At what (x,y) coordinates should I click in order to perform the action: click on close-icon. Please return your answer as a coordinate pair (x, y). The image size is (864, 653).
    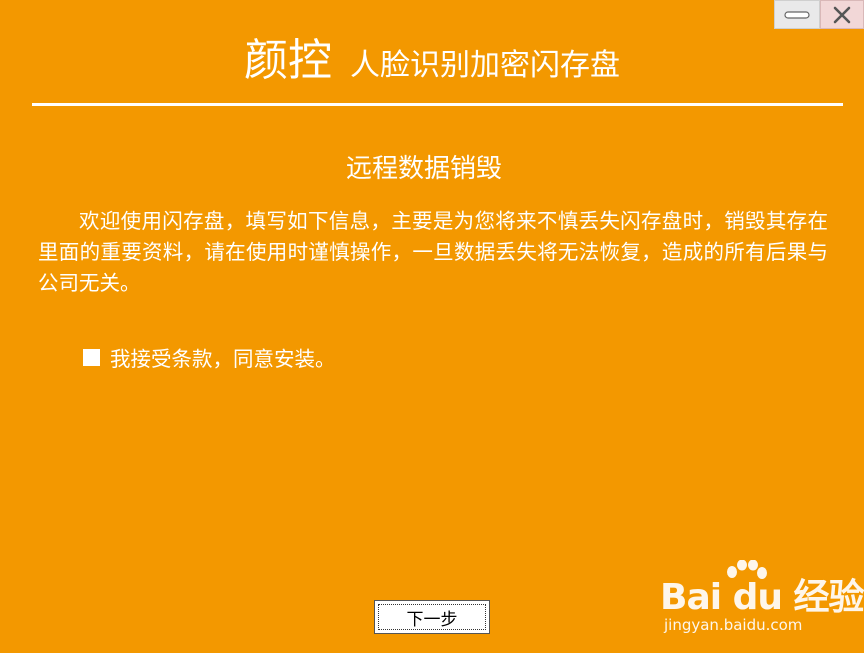
    Looking at the image, I should click on (842, 14).